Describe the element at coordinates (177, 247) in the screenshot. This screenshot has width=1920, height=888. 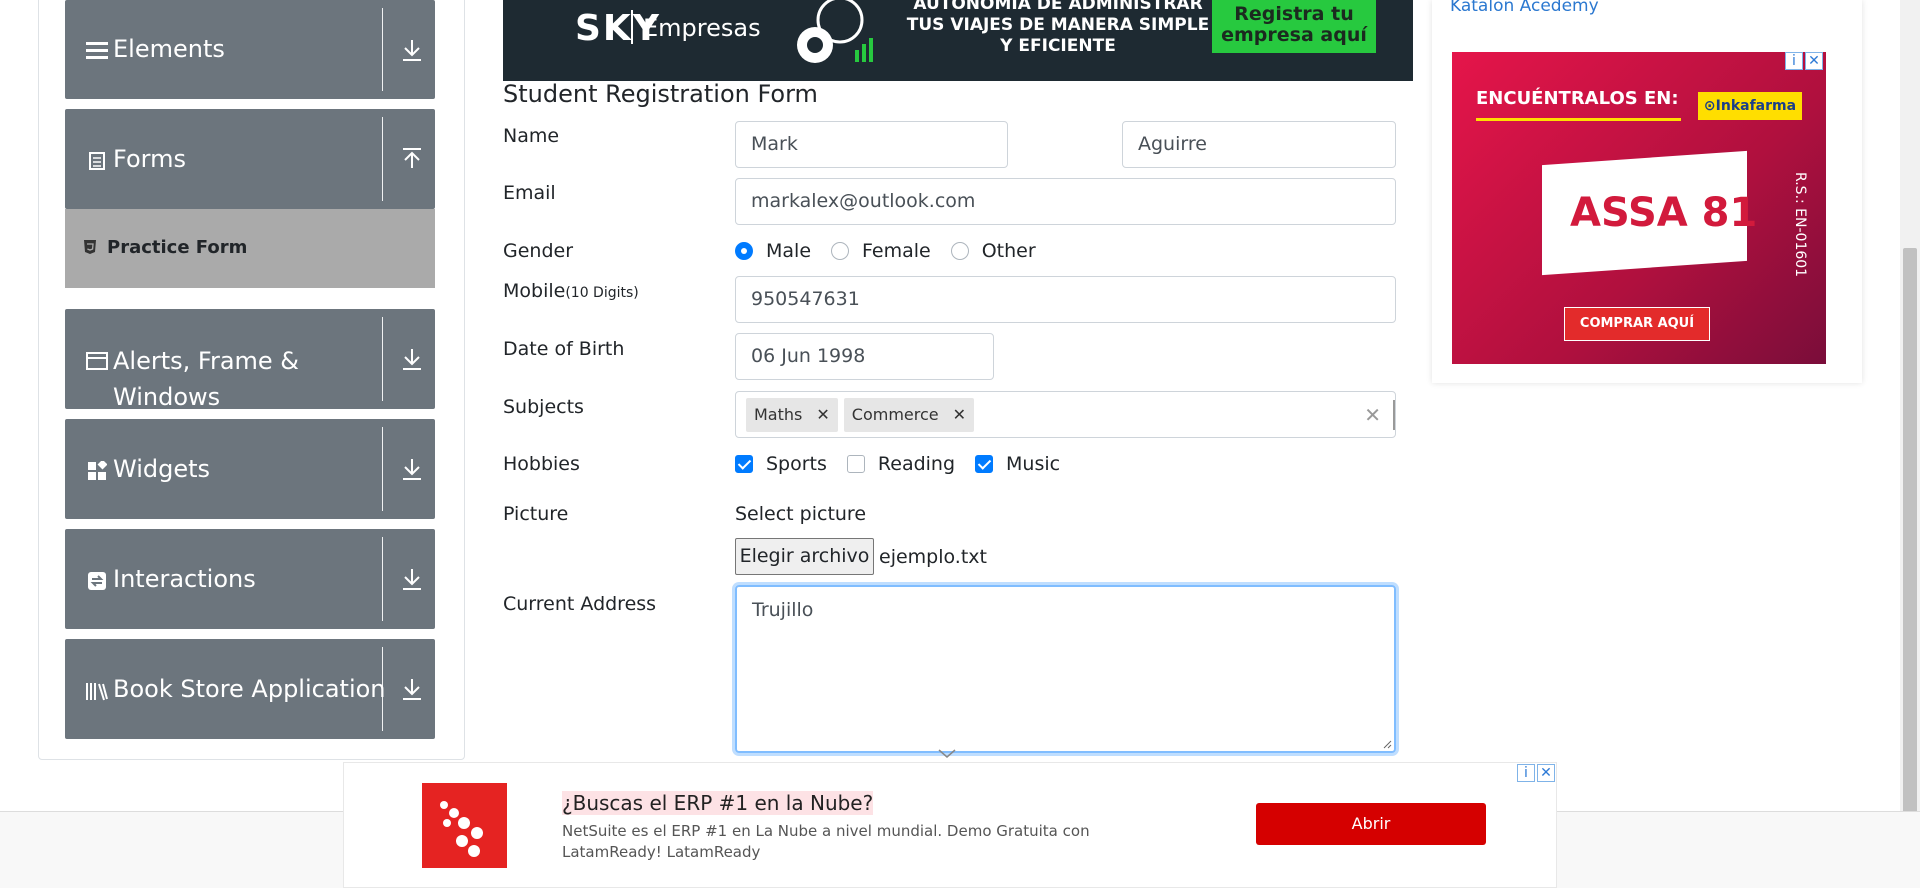
I see `sidebar-item-label: Practice Form` at that location.